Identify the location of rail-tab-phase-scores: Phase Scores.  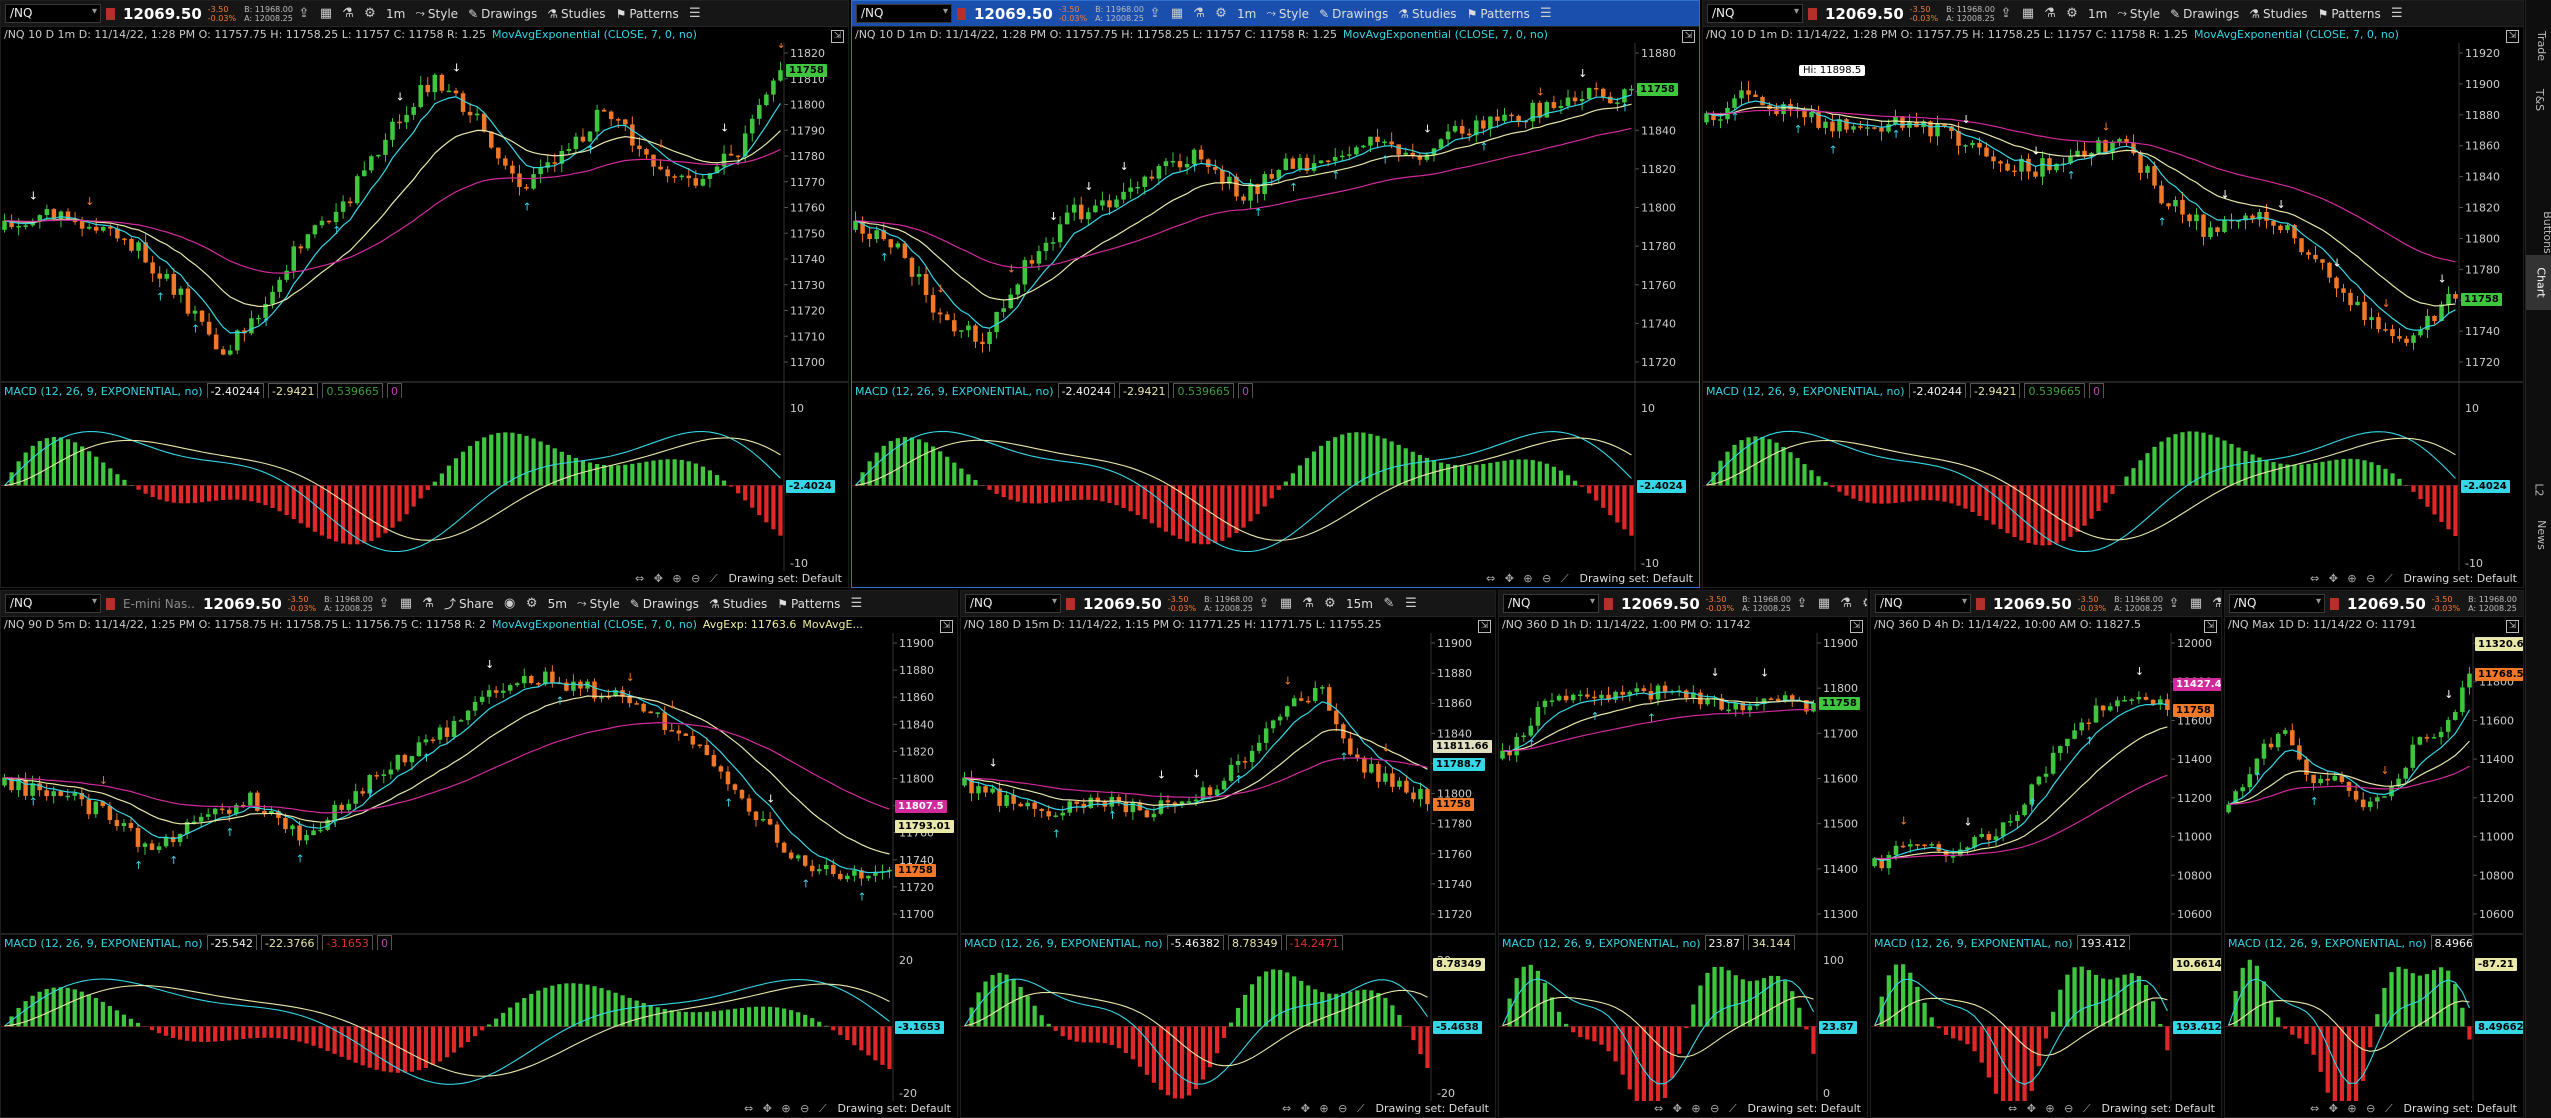
(2538, 355).